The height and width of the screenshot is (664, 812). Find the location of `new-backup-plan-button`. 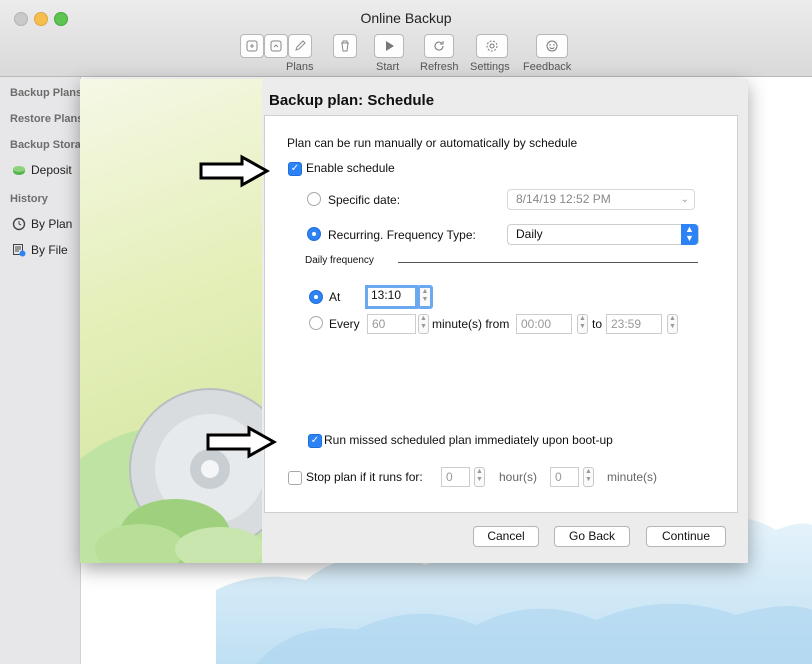

new-backup-plan-button is located at coordinates (252, 46).